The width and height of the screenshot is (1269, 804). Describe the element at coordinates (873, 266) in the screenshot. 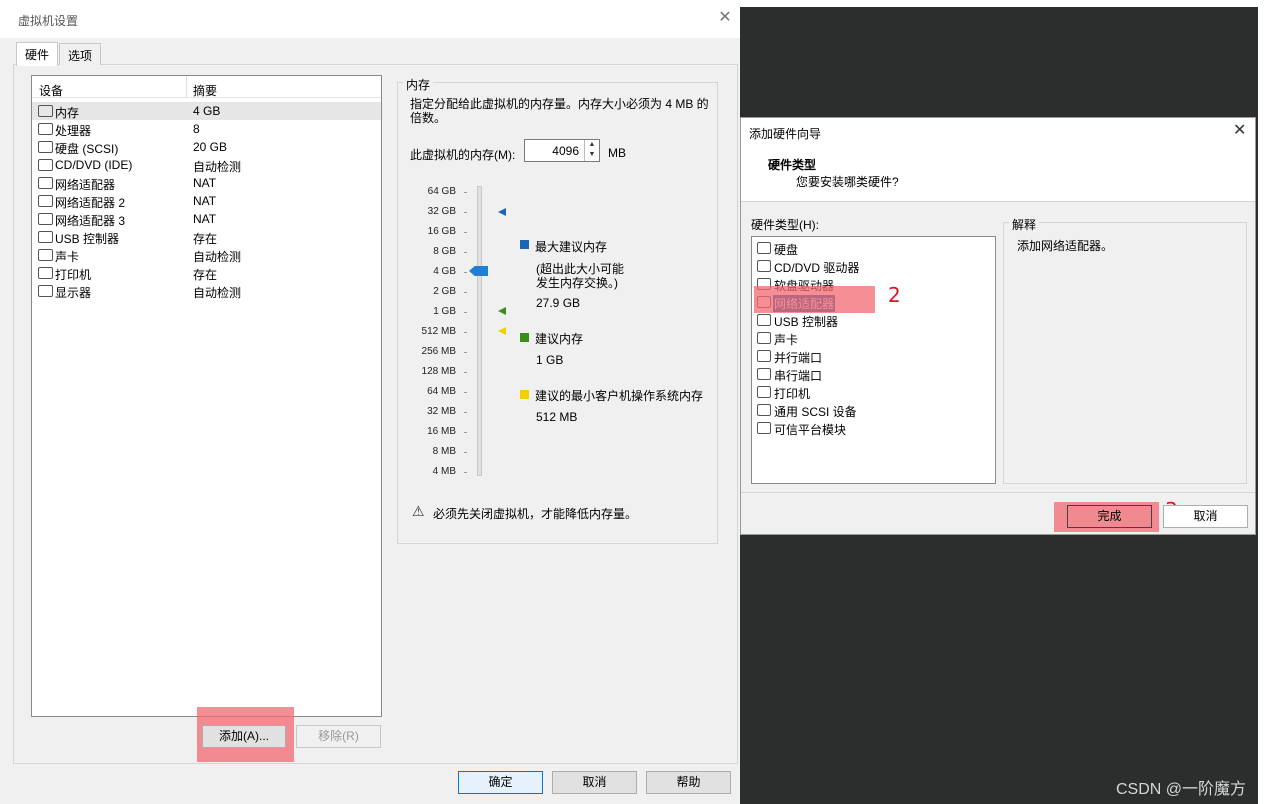

I see `hardware-list-item: CD/DVD 驱动器` at that location.